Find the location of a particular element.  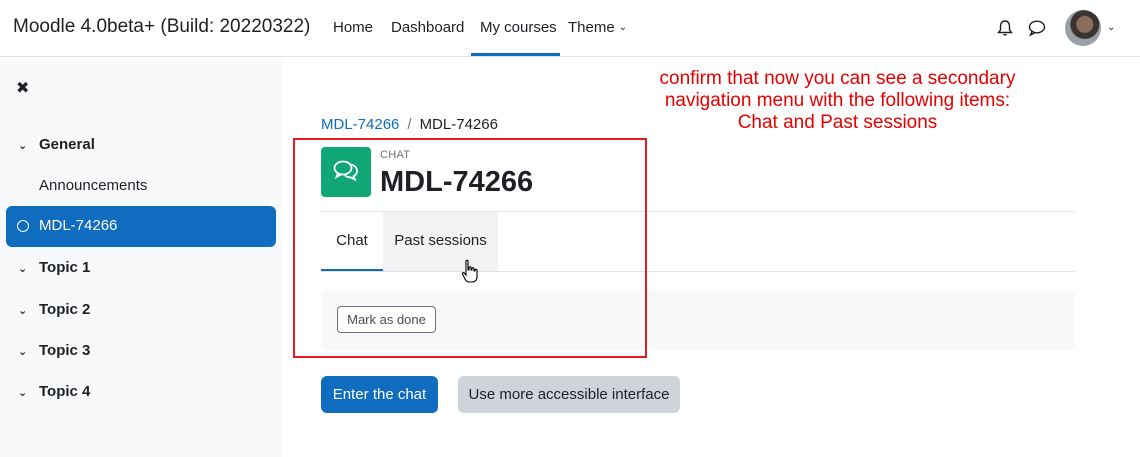

section-general: ⌄ General is located at coordinates (56, 144).